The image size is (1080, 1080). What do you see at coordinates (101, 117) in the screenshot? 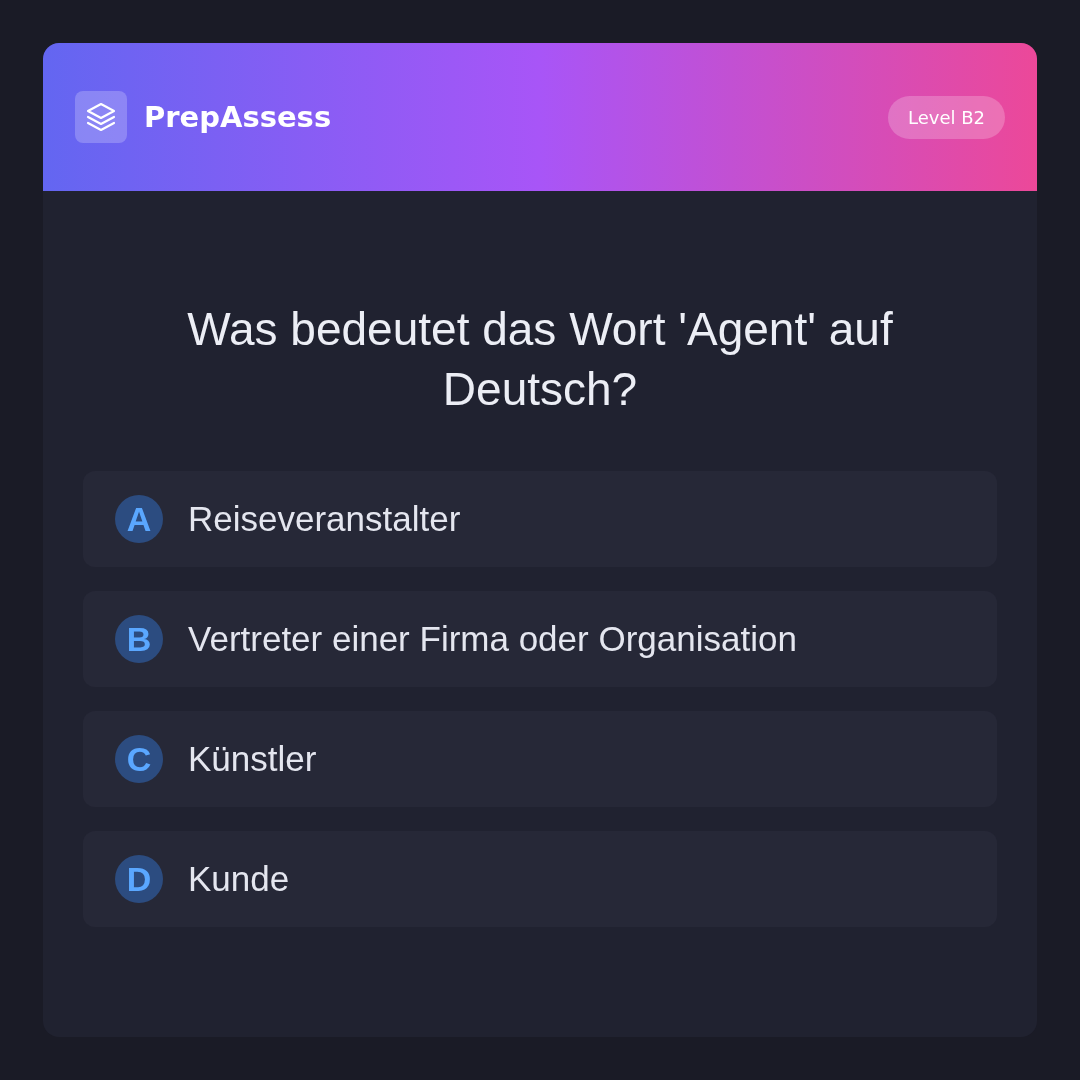
I see `layers-icon` at bounding box center [101, 117].